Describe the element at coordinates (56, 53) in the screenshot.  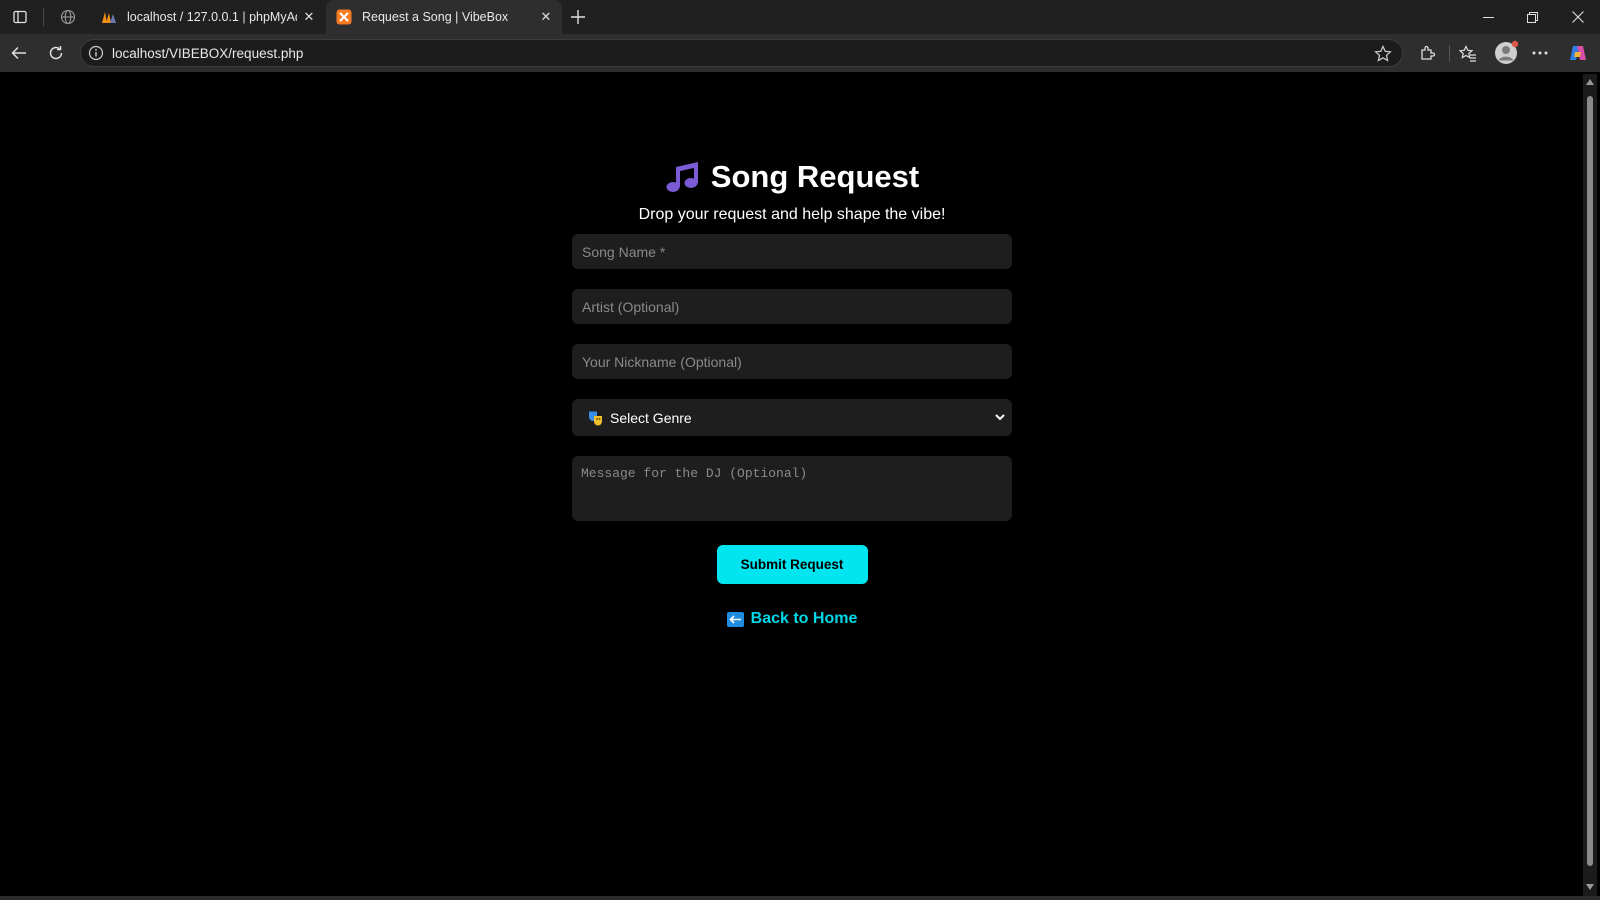
I see `refresh-icon` at that location.